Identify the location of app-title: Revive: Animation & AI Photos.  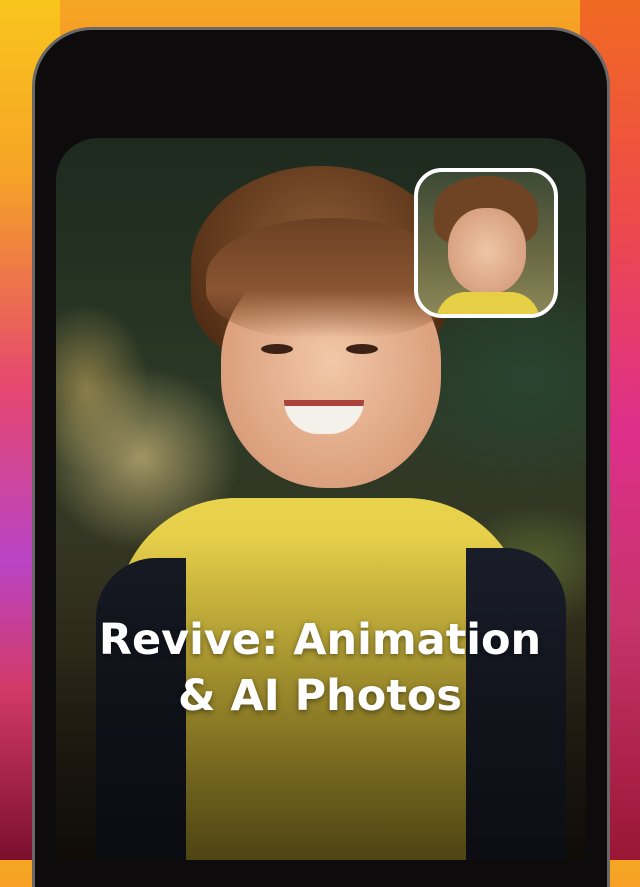
(320, 668).